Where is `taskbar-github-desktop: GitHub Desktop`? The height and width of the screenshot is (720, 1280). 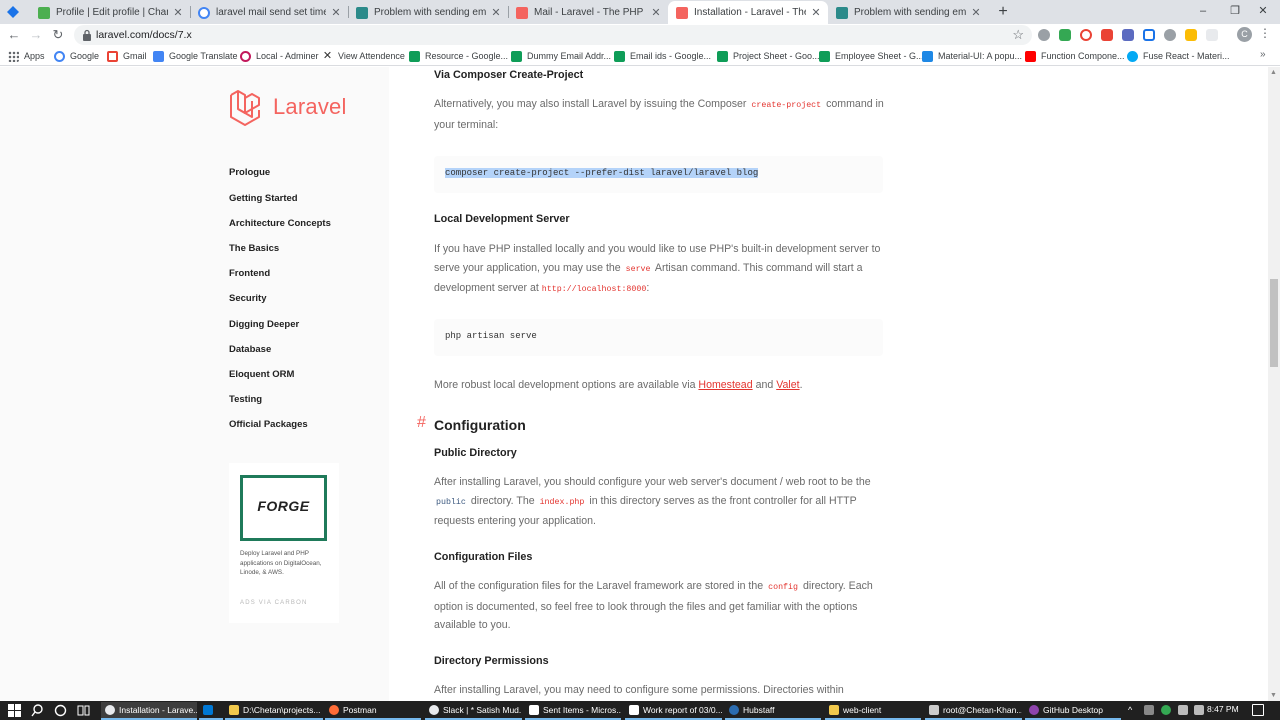
taskbar-github-desktop: GitHub Desktop is located at coordinates (1073, 711).